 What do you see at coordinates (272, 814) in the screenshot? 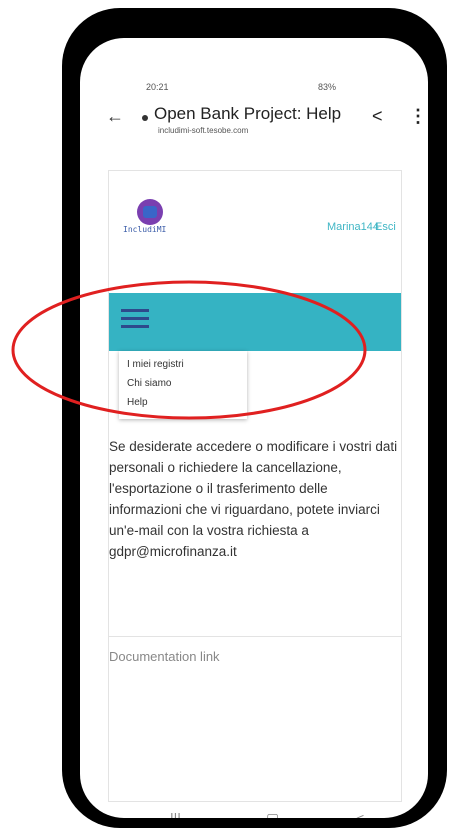
I see `home-icon: ▢` at bounding box center [272, 814].